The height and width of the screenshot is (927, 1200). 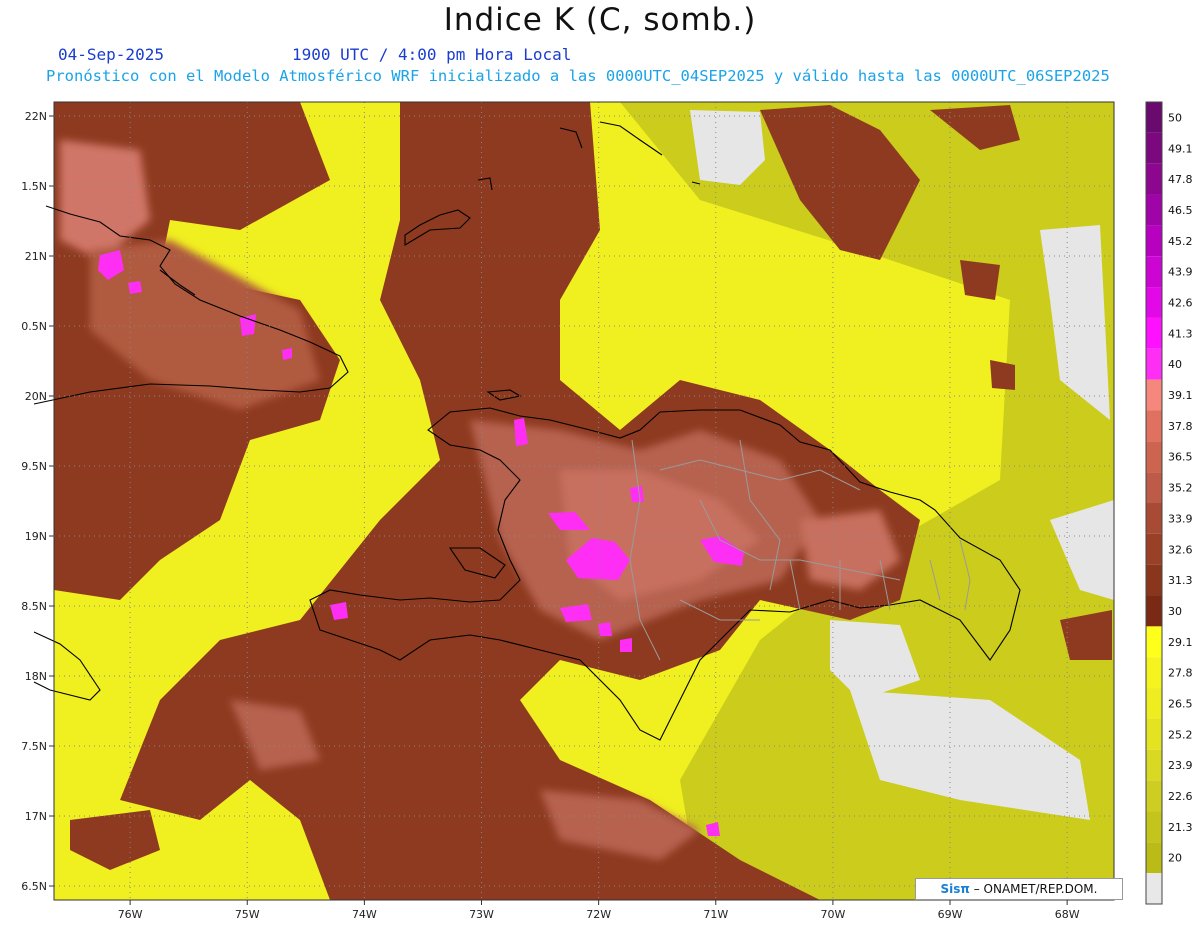 What do you see at coordinates (34, 886) in the screenshot?
I see `lat-tick-label: 6.5N` at bounding box center [34, 886].